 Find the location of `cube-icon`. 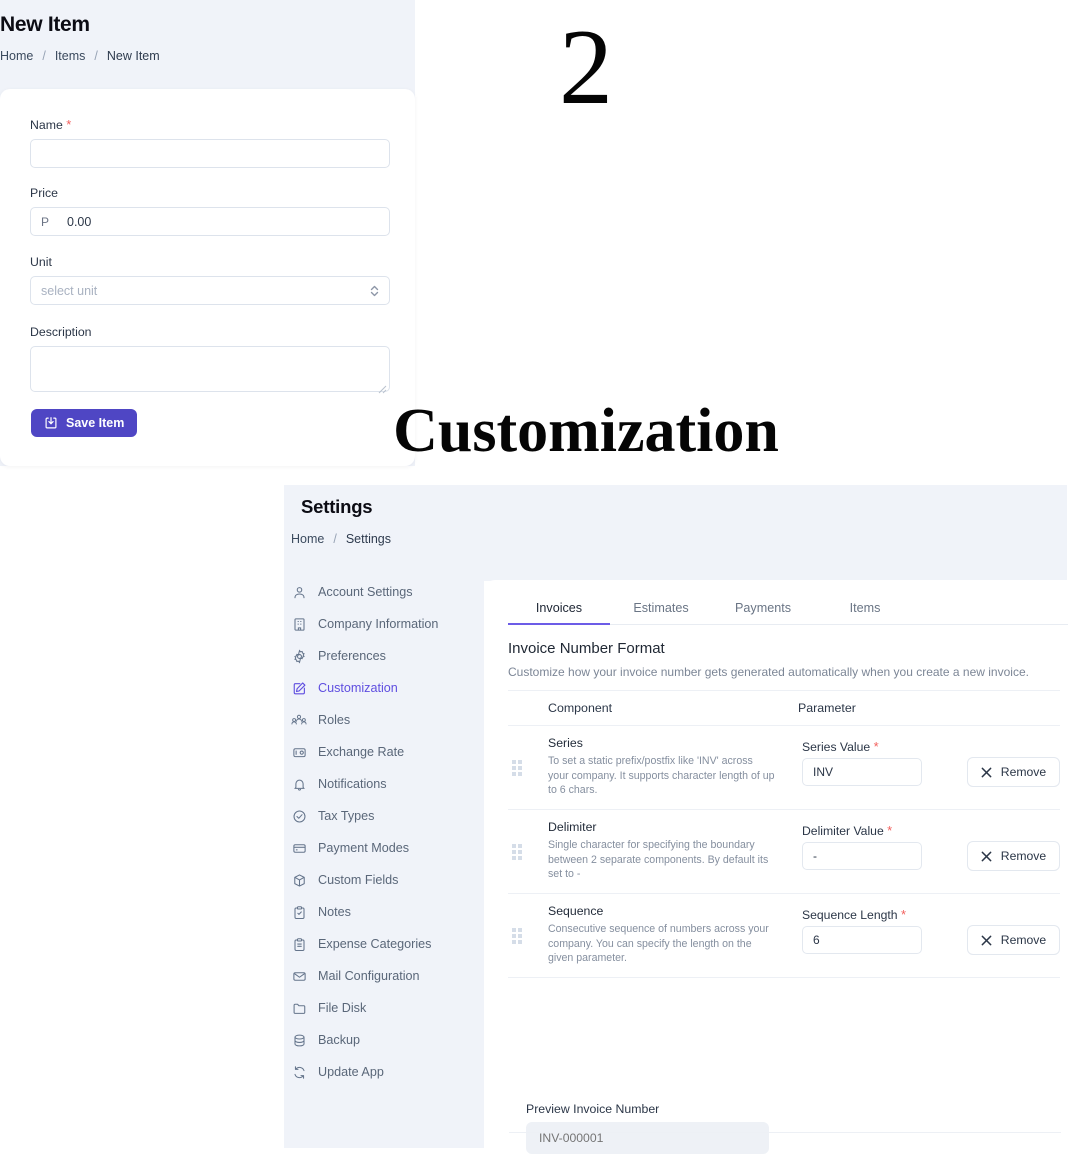

cube-icon is located at coordinates (299, 880).